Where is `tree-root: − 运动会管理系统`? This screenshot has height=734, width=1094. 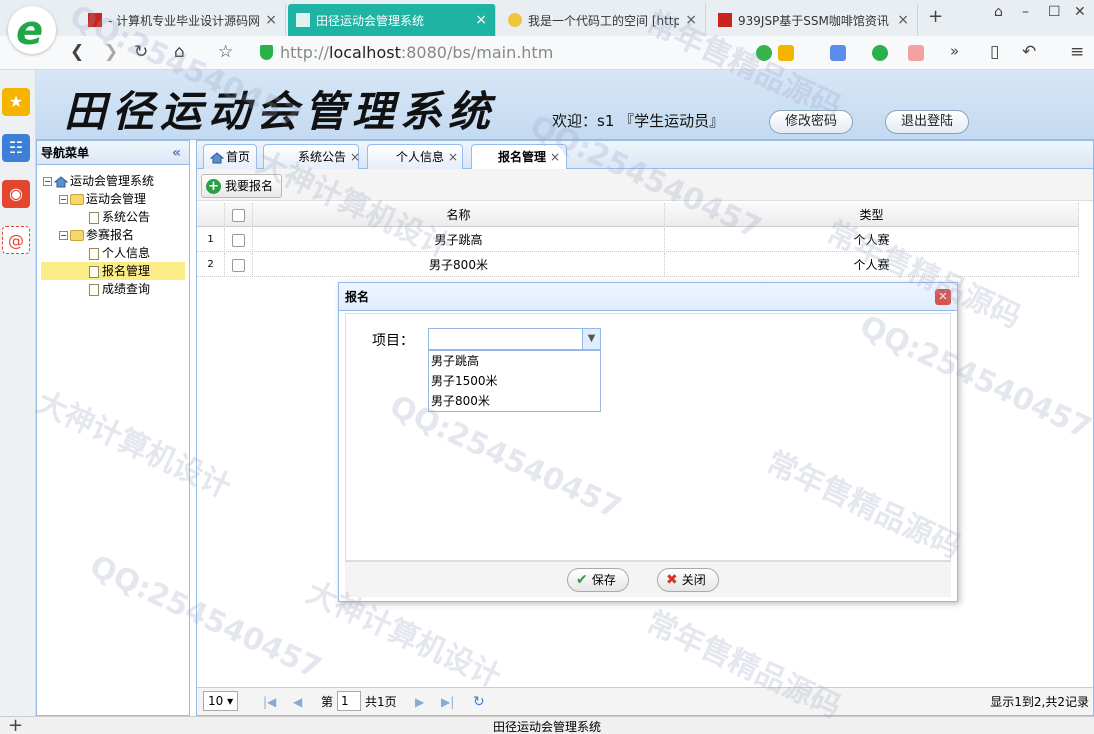 tree-root: − 运动会管理系统 is located at coordinates (98, 181).